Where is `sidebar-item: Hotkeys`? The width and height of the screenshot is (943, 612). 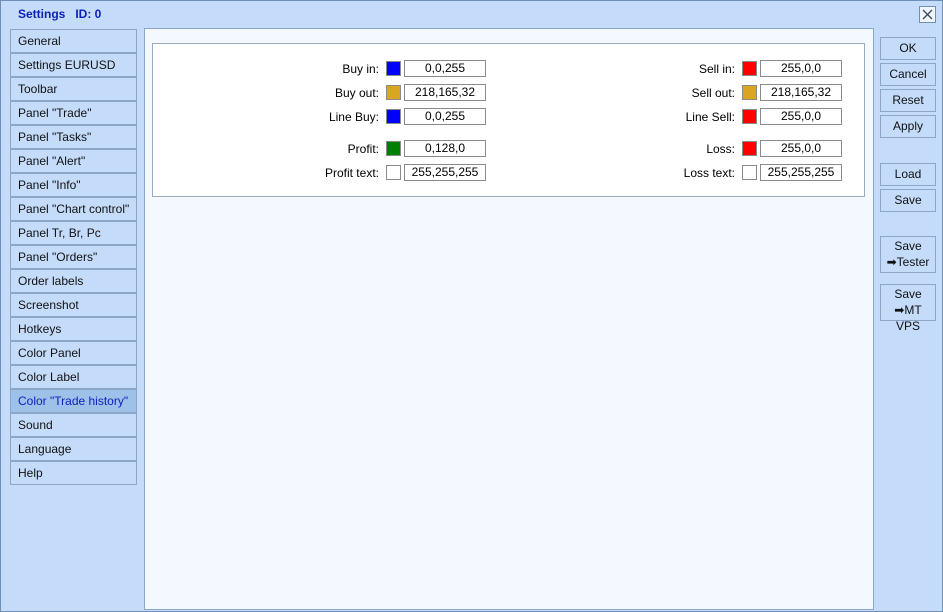
sidebar-item: Hotkeys is located at coordinates (73, 329).